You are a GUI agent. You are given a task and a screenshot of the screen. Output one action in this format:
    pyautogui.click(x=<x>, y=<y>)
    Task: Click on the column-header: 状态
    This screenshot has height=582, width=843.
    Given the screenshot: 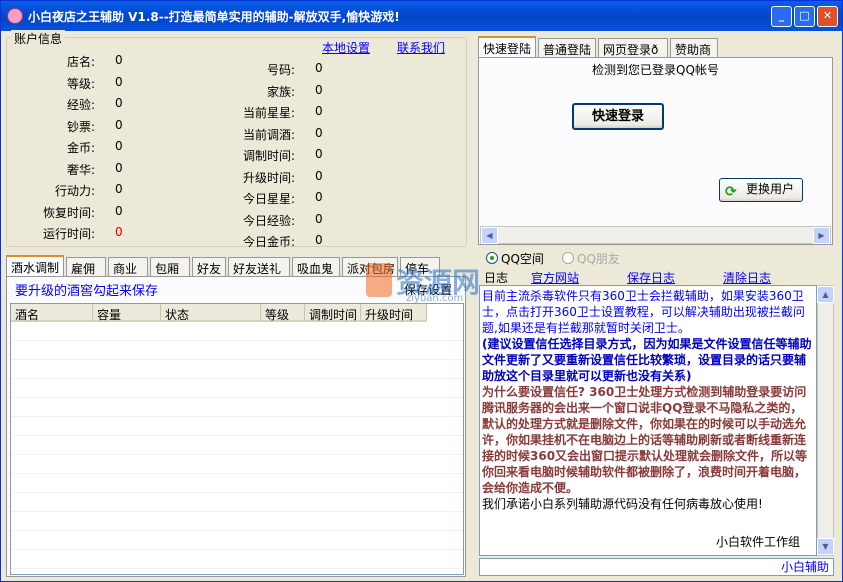 What is the action you would take?
    pyautogui.click(x=211, y=313)
    